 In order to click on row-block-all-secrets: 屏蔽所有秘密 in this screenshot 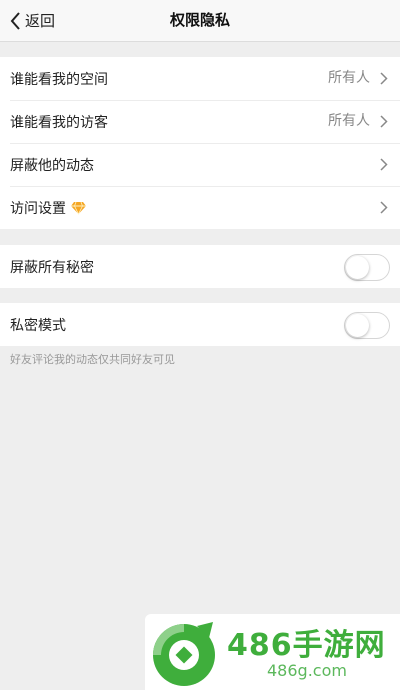, I will do `click(200, 266)`.